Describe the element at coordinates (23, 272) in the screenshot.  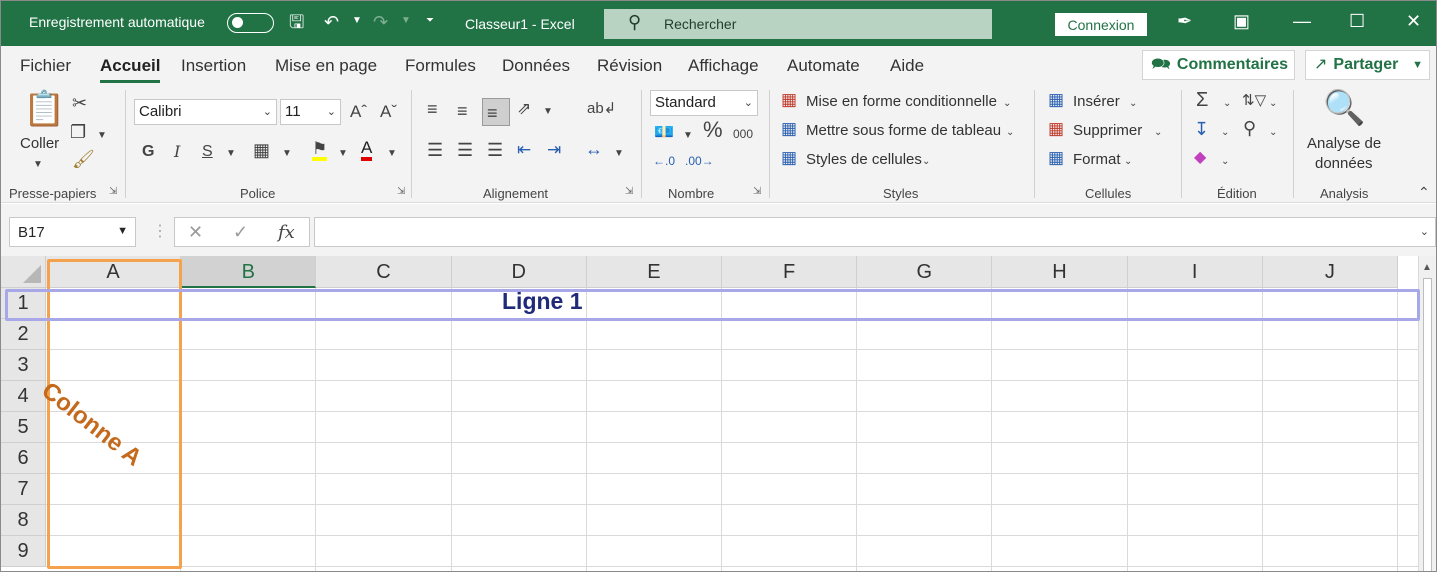
I see `select-all-corner` at that location.